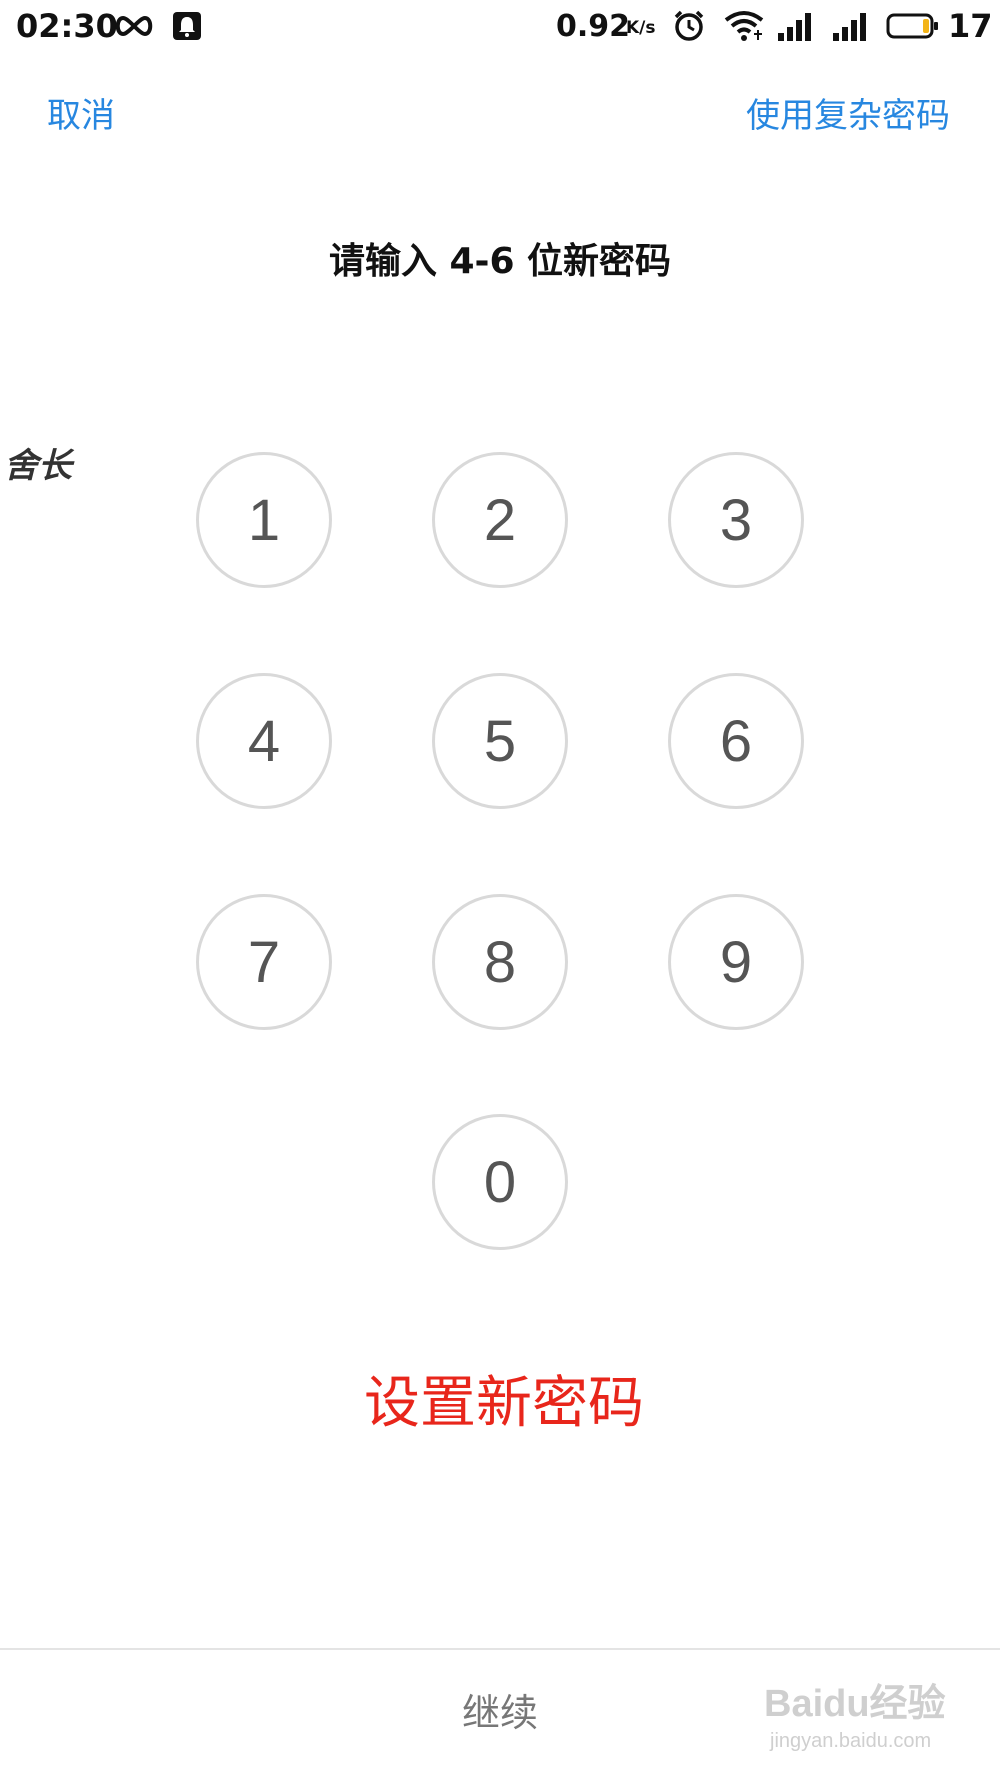  Describe the element at coordinates (851, 1741) in the screenshot. I see `brand-watermark-url: jingyan.baidu.com` at that location.